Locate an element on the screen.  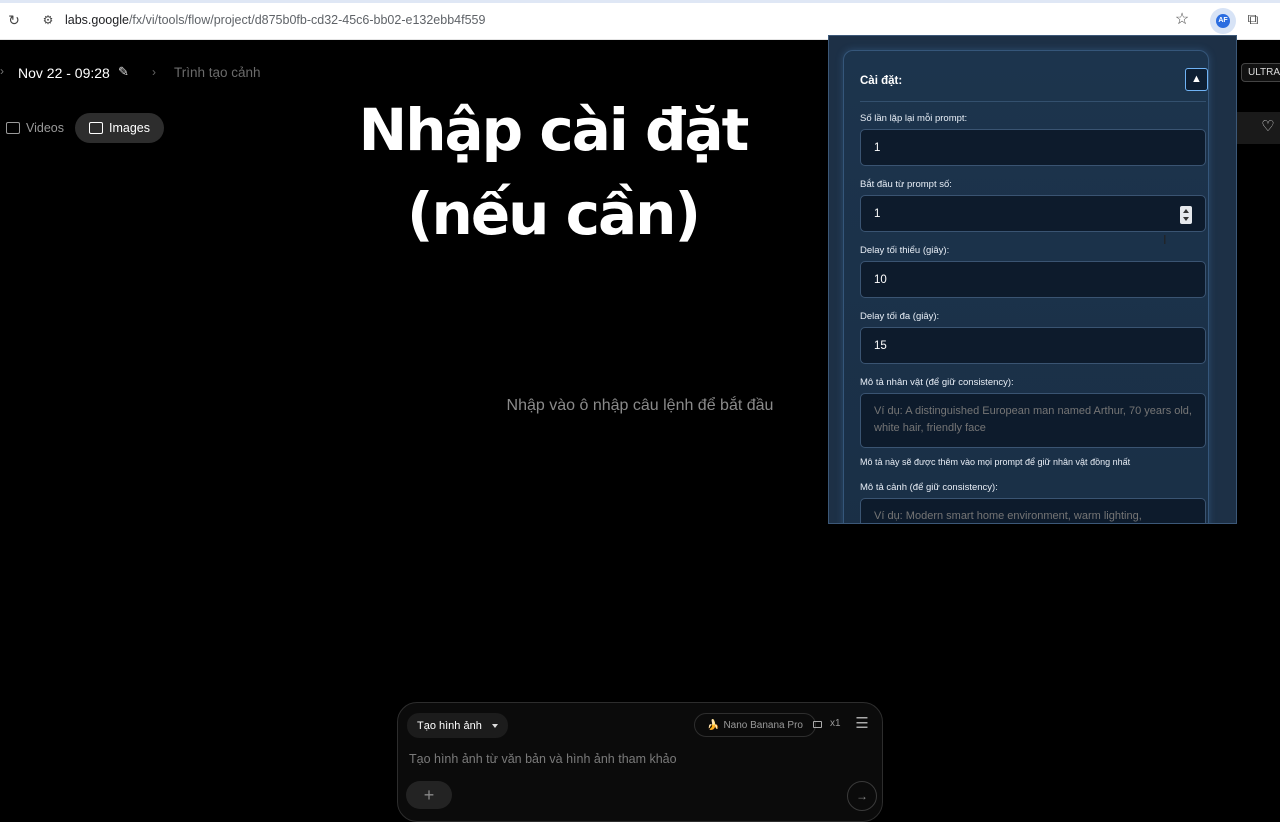
delay-max-label: Delay tối đa (giây): is located at coordinates (900, 316).